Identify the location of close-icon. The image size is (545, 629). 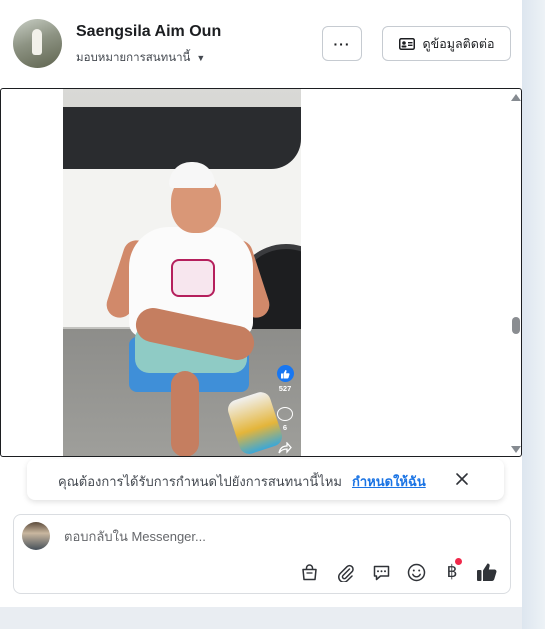
(462, 479).